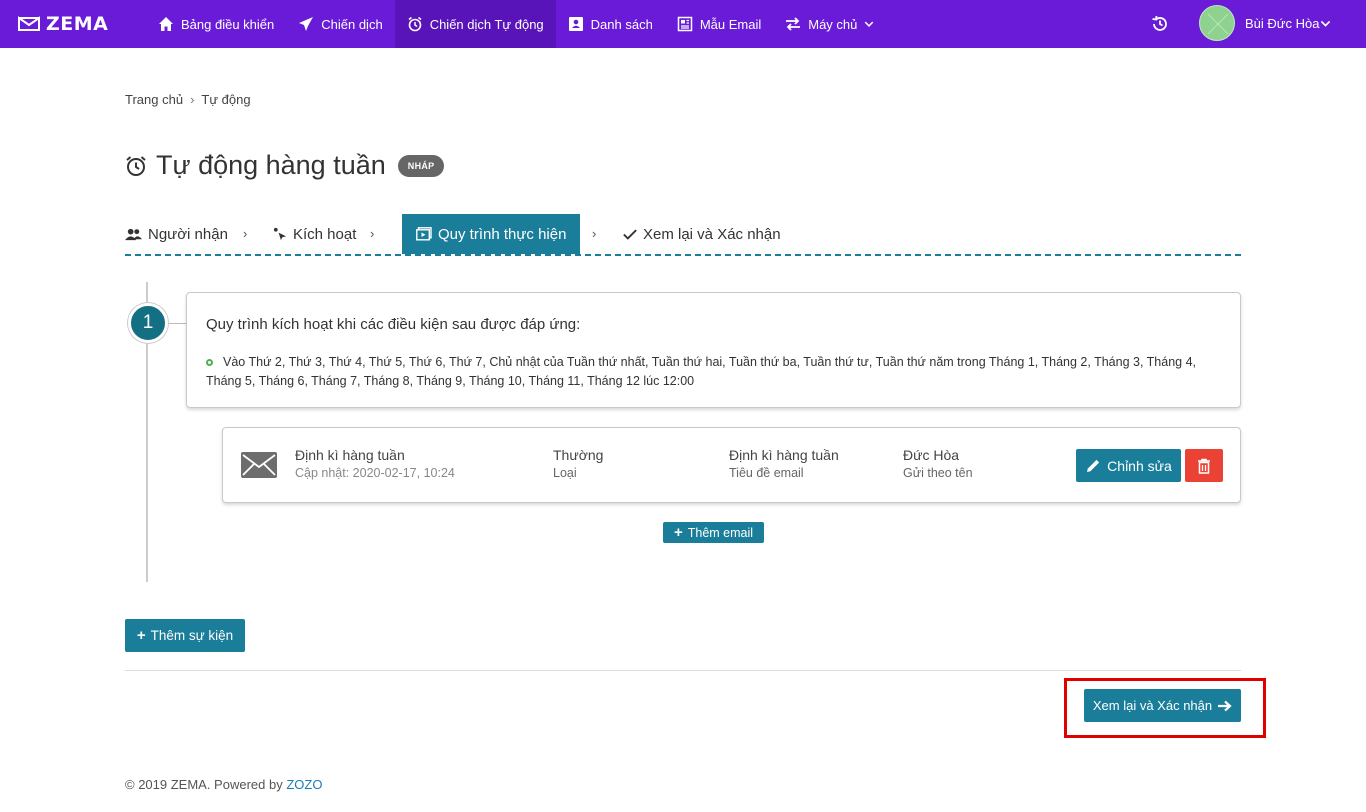 This screenshot has width=1366, height=812. I want to click on arrow-right-icon, so click(1225, 705).